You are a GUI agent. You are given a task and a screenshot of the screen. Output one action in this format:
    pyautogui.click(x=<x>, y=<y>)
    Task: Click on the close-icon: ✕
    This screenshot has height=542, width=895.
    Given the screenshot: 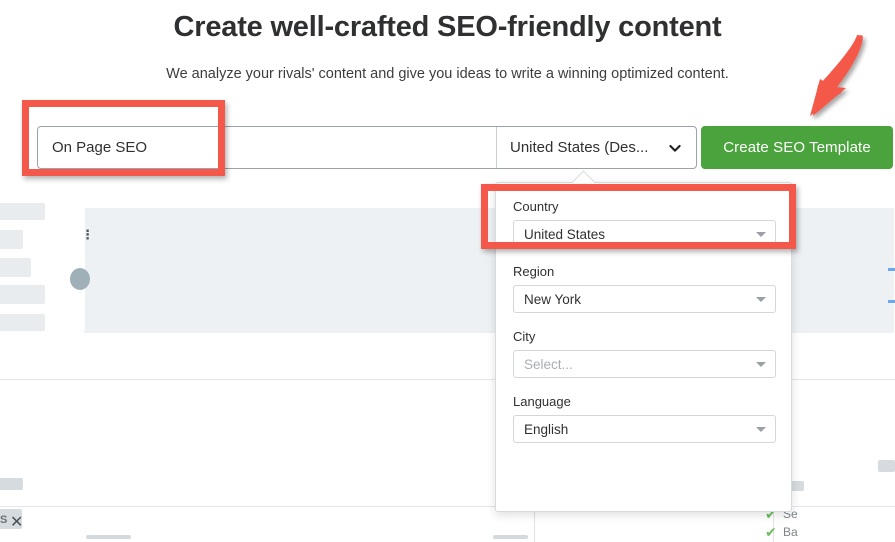 What is the action you would take?
    pyautogui.click(x=17, y=522)
    